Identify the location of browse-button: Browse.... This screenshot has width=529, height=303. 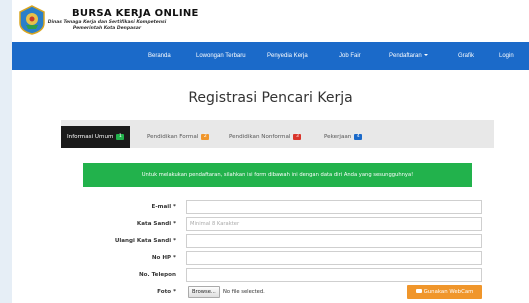
(204, 292).